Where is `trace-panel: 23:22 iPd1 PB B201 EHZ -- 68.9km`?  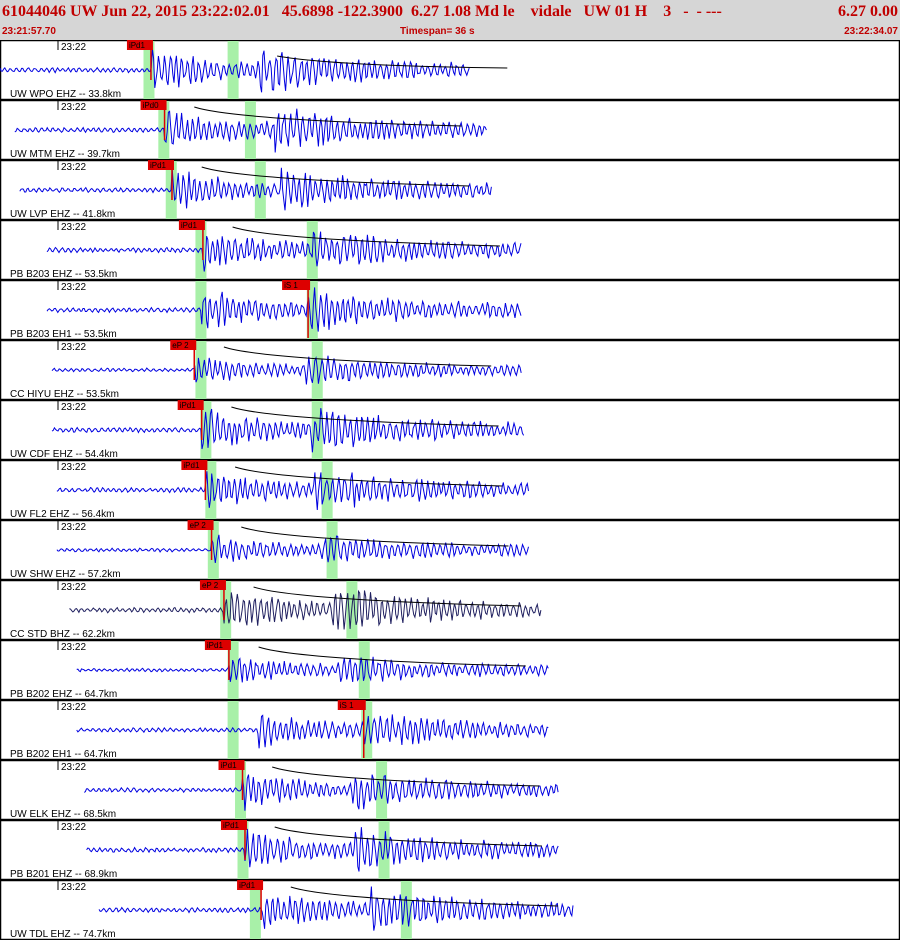
trace-panel: 23:22 iPd1 PB B201 EHZ -- 68.9km is located at coordinates (450, 850).